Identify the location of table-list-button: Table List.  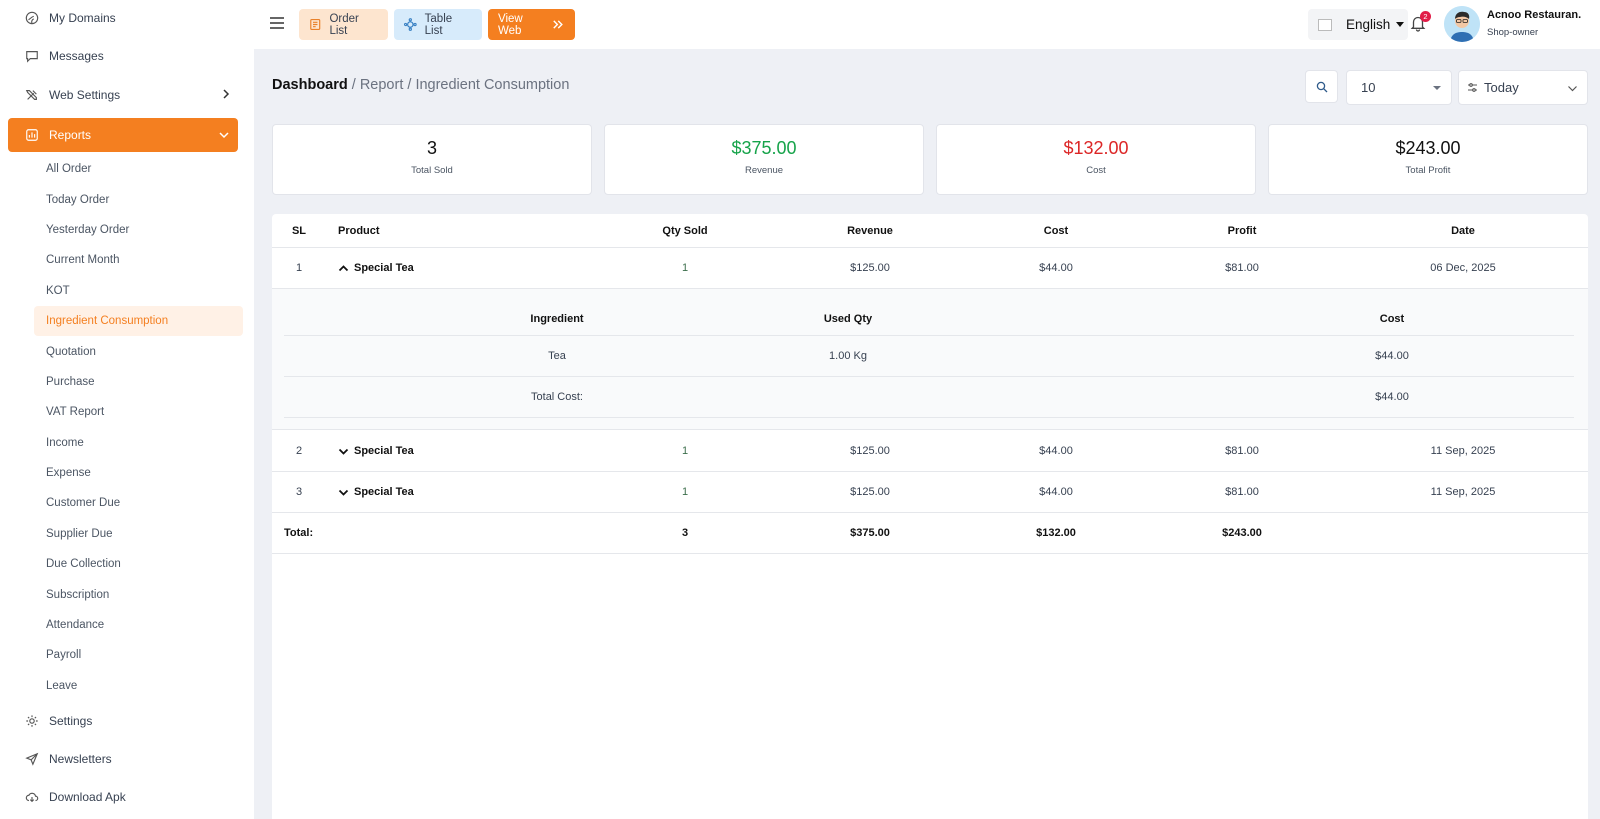
(438, 24).